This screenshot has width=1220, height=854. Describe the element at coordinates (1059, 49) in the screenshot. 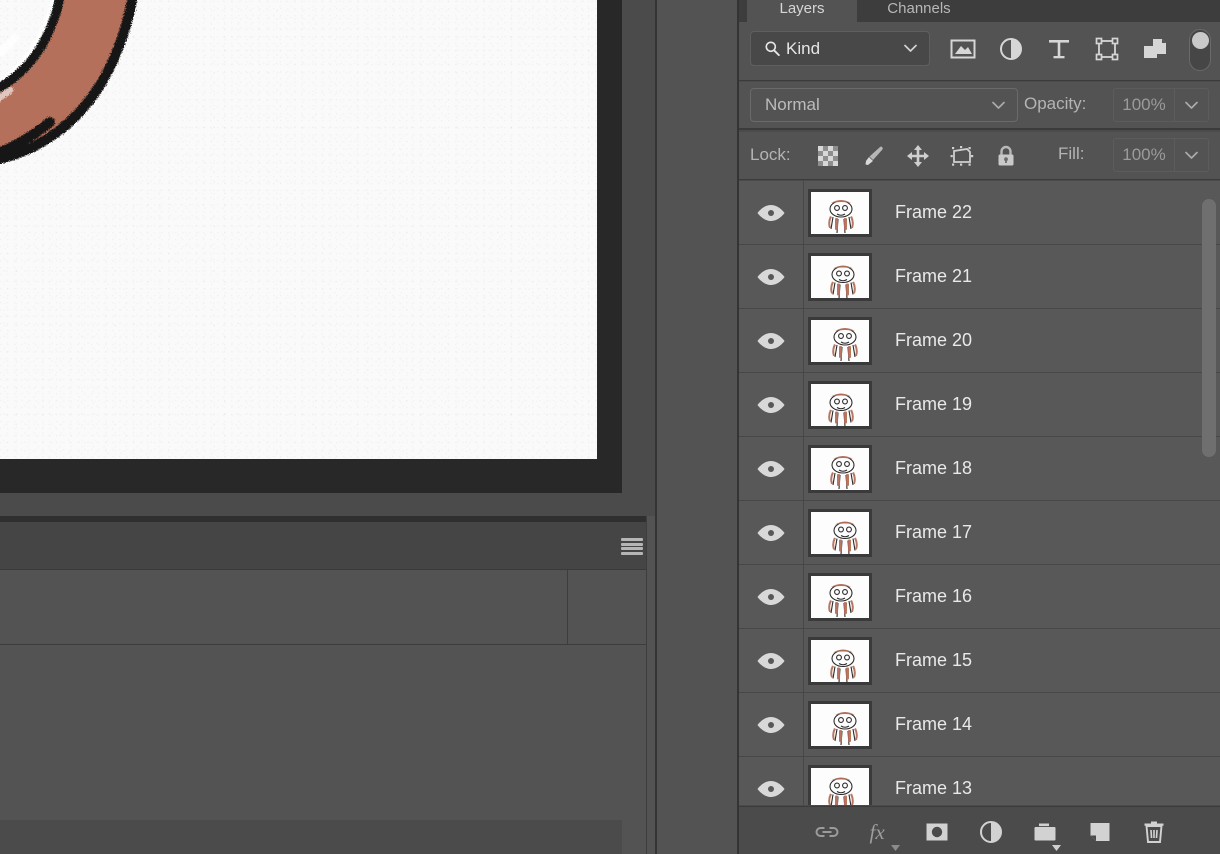

I see `text-t-icon` at that location.